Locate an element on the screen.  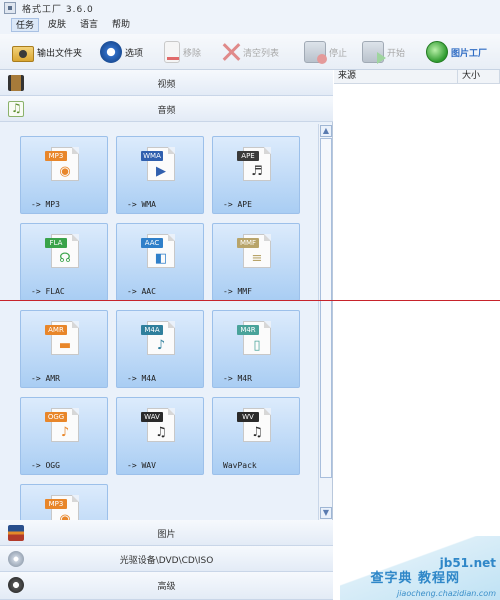
app-icon is located at coordinates (10, 8).